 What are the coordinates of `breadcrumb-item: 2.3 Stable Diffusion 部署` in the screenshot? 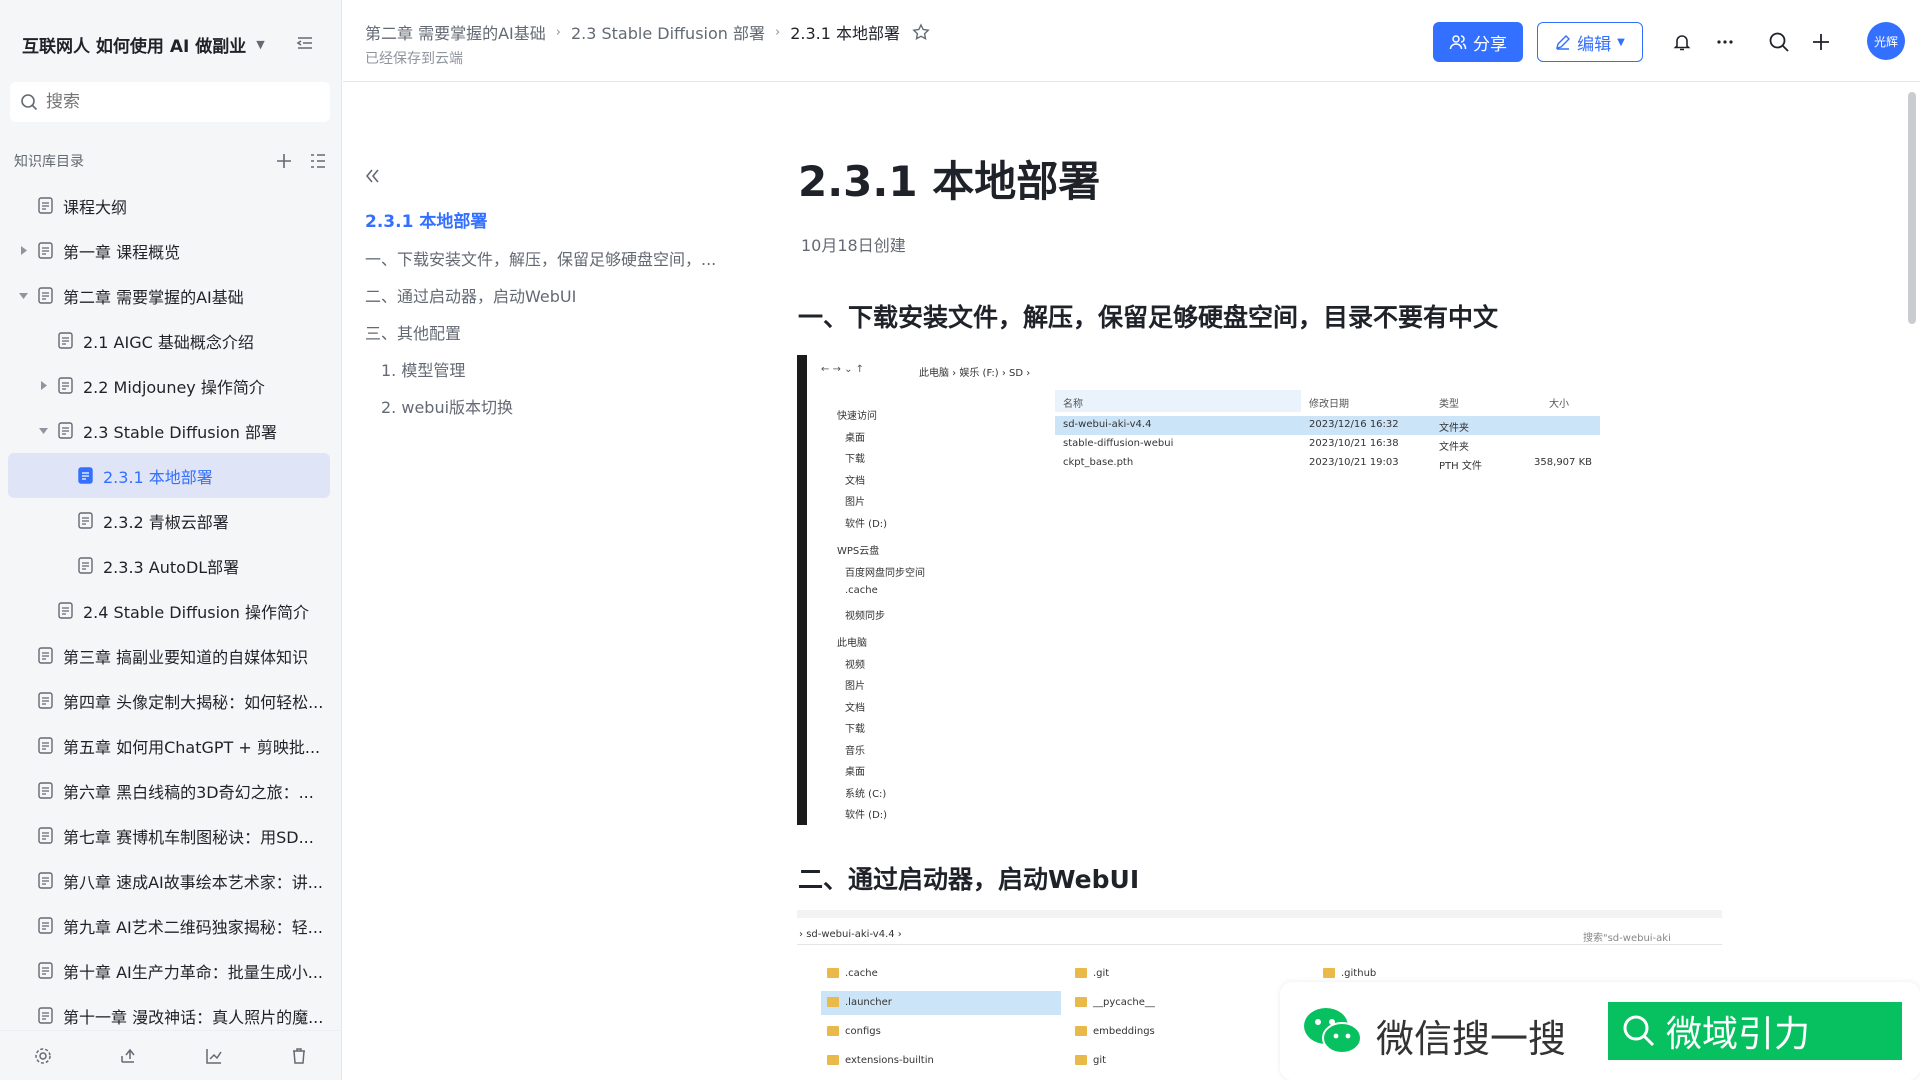 It's located at (668, 32).